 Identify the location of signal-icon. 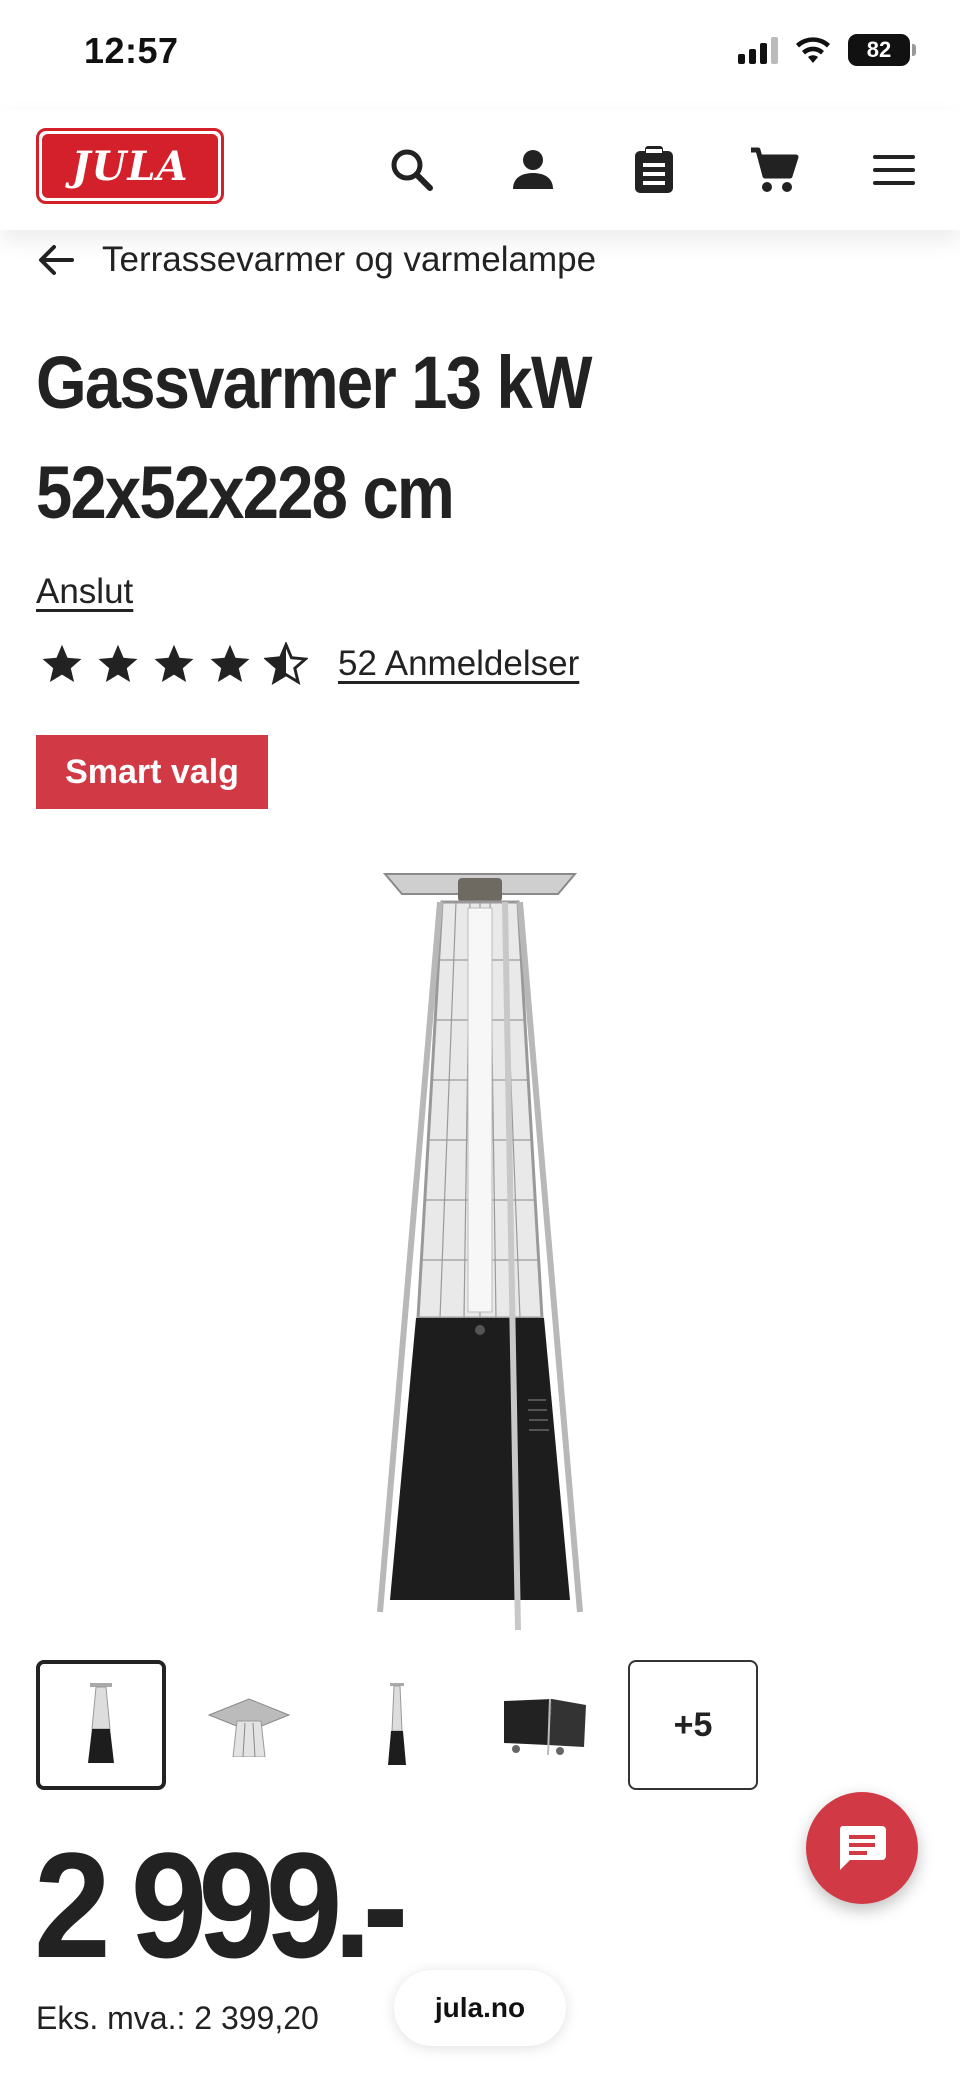
(758, 50).